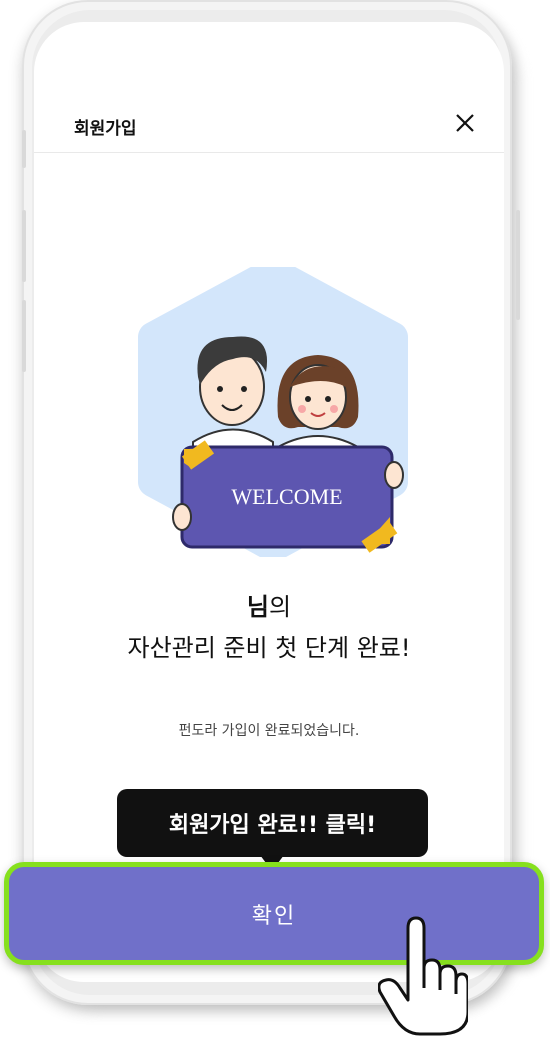  Describe the element at coordinates (272, 823) in the screenshot. I see `click-tooltip: 회원가입 완료!! 클릭!` at that location.